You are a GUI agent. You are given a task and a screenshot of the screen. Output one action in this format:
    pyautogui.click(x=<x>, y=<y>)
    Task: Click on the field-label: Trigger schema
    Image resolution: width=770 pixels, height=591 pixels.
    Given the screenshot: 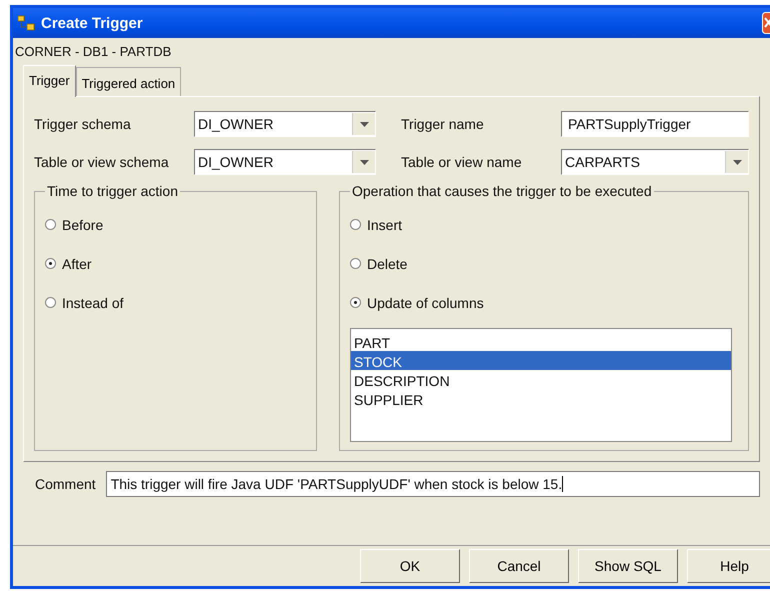 What is the action you would take?
    pyautogui.click(x=83, y=124)
    